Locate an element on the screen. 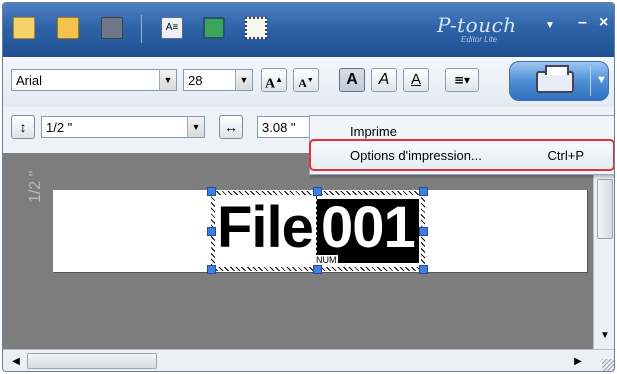 The width and height of the screenshot is (617, 374). vertical-scrollbar: ▲ ▼ is located at coordinates (603, 251).